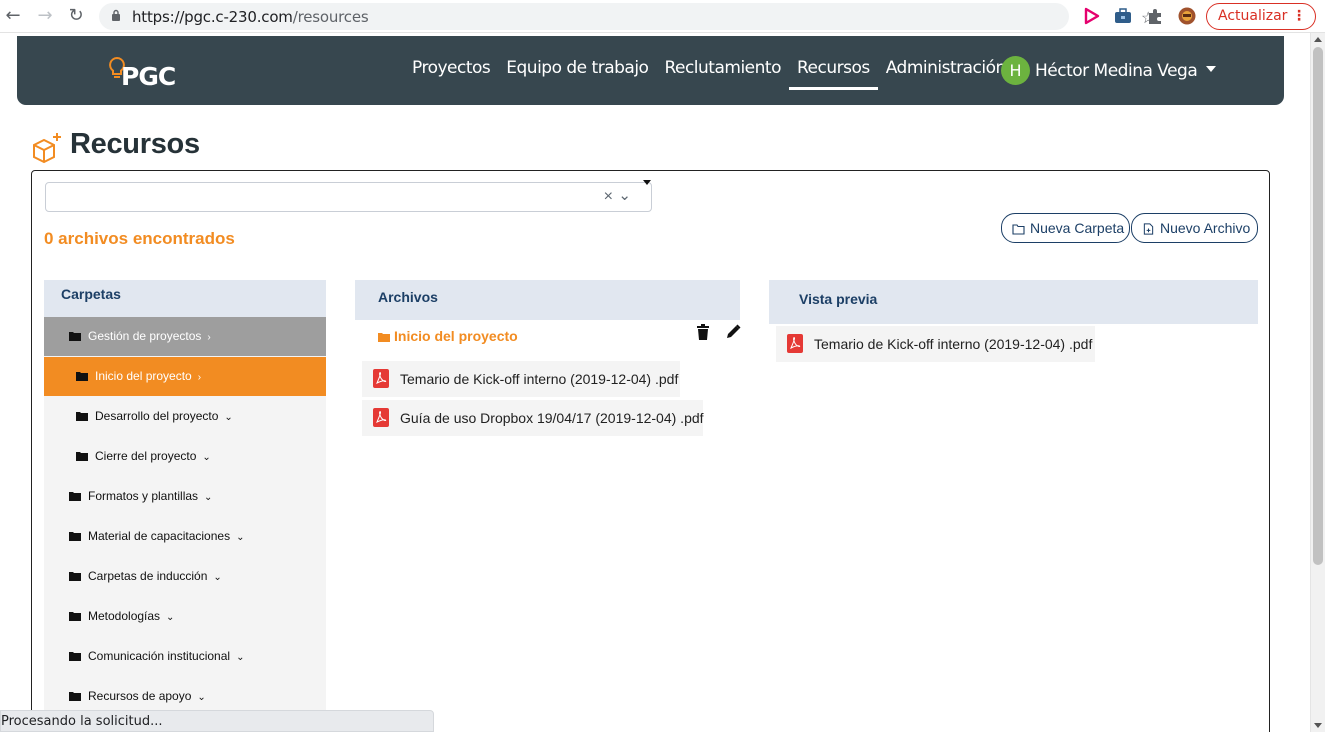  I want to click on page-title: Recursos, so click(135, 144).